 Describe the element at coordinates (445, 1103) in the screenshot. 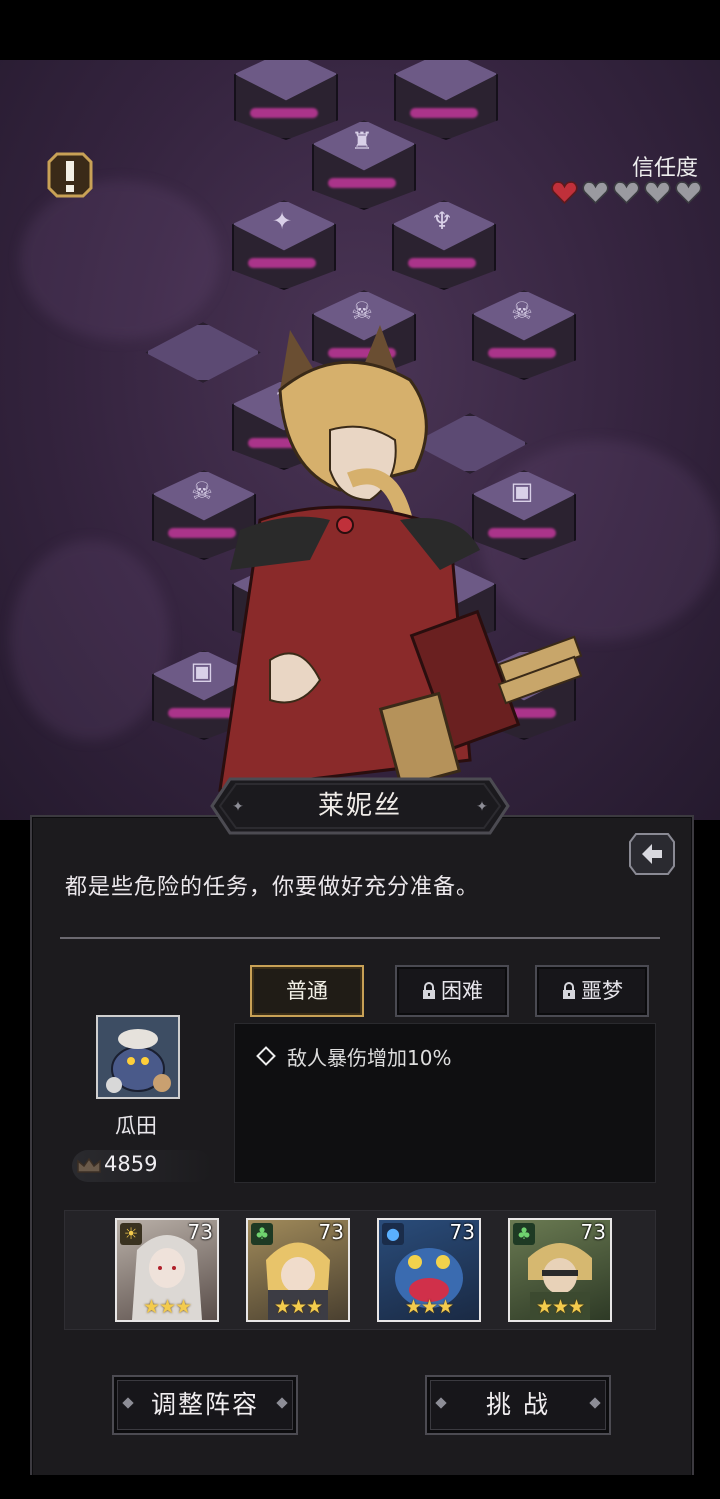

I see `effects-box: 敌人暴伤增加10%` at that location.